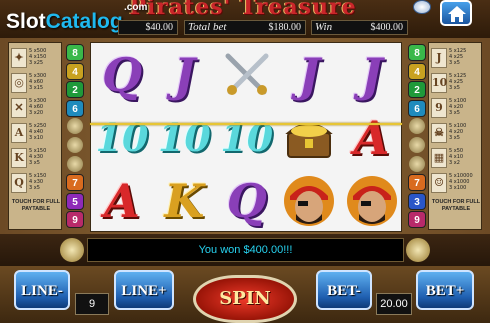 Image resolution: width=490 pixels, height=323 pixels. Describe the element at coordinates (456, 13) in the screenshot. I see `home-button` at that location.